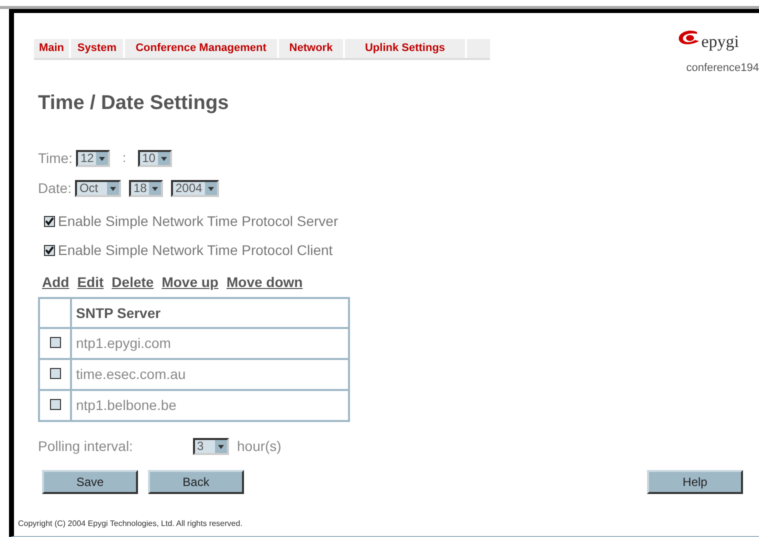 The image size is (759, 537). I want to click on nav-tab: Network, so click(312, 48).